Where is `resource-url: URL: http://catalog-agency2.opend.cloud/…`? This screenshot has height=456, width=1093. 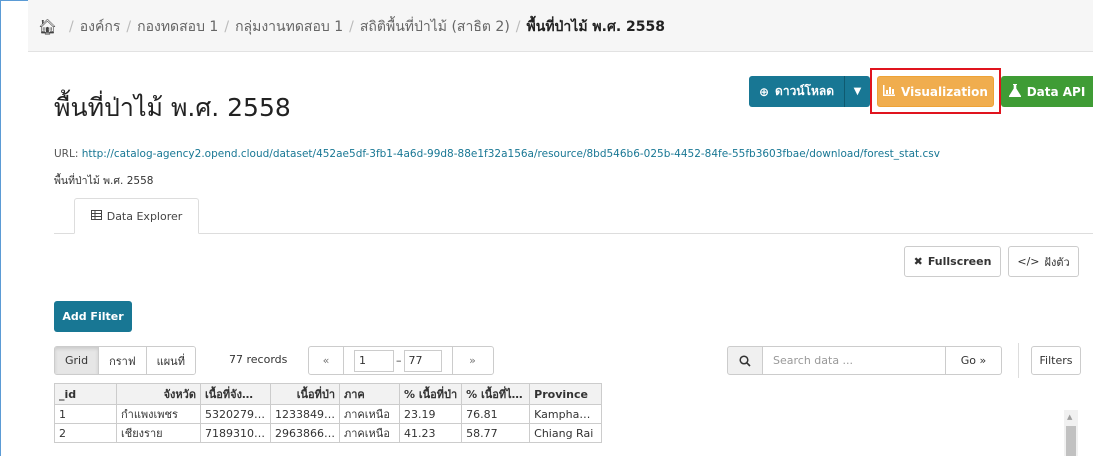
resource-url: URL: http://catalog-agency2.opend.cloud/… is located at coordinates (497, 154).